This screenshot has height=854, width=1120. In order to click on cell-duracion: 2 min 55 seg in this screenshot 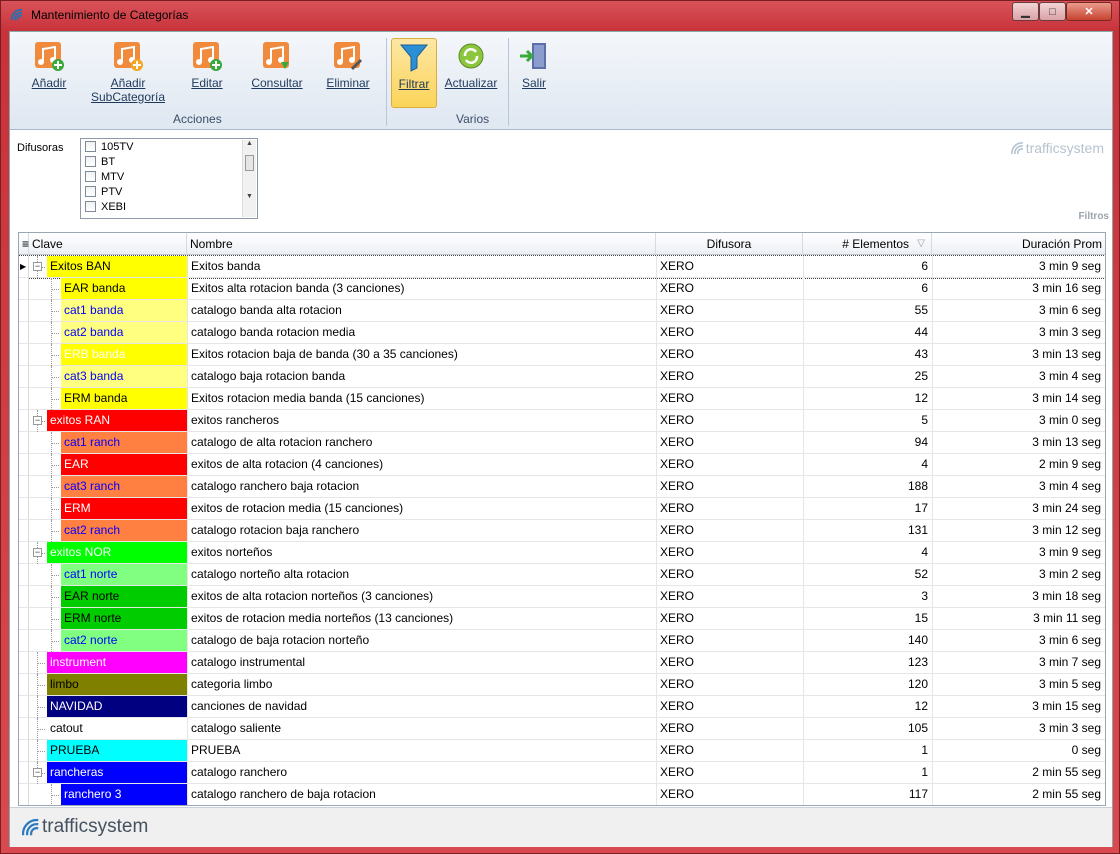, I will do `click(1018, 794)`.